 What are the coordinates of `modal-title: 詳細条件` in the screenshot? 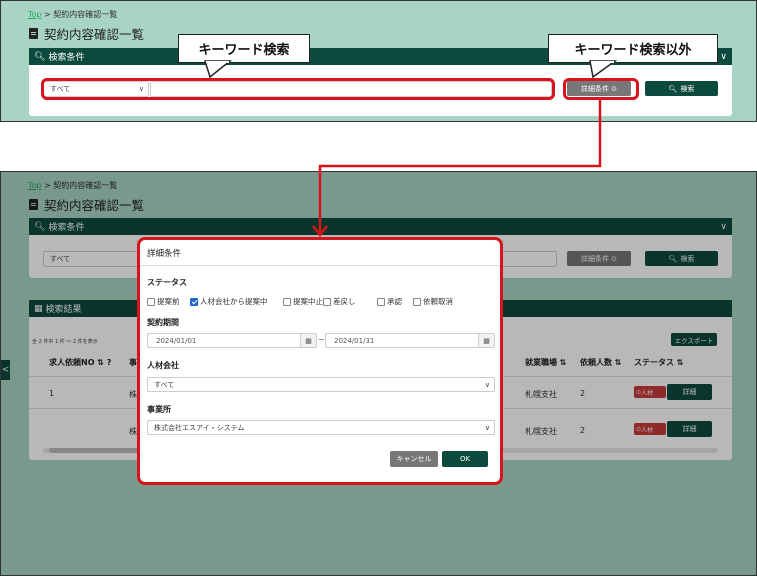 It's located at (164, 254).